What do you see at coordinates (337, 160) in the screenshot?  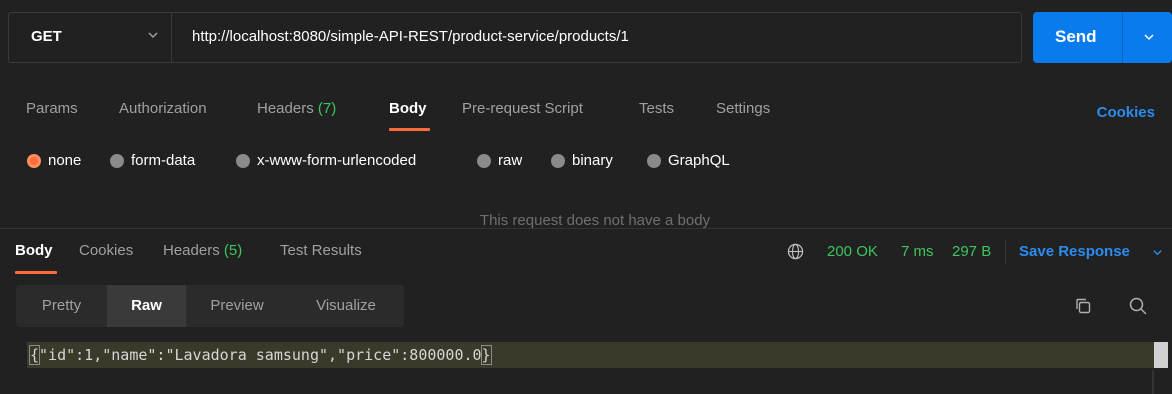 I see `radio-label: x-www-form-urlencoded` at bounding box center [337, 160].